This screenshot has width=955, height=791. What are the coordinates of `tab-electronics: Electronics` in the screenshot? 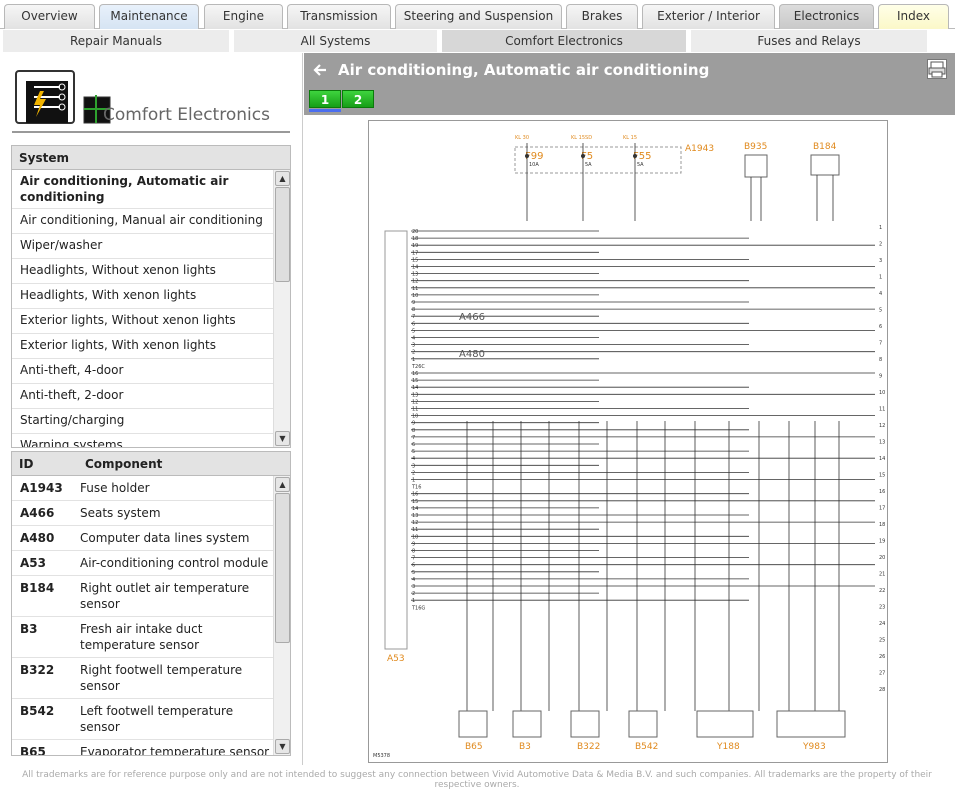 It's located at (826, 16).